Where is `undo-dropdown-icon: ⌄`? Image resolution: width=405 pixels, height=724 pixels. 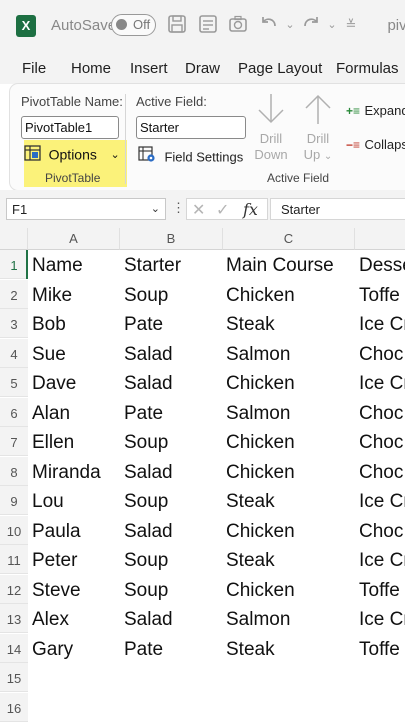 undo-dropdown-icon: ⌄ is located at coordinates (290, 25).